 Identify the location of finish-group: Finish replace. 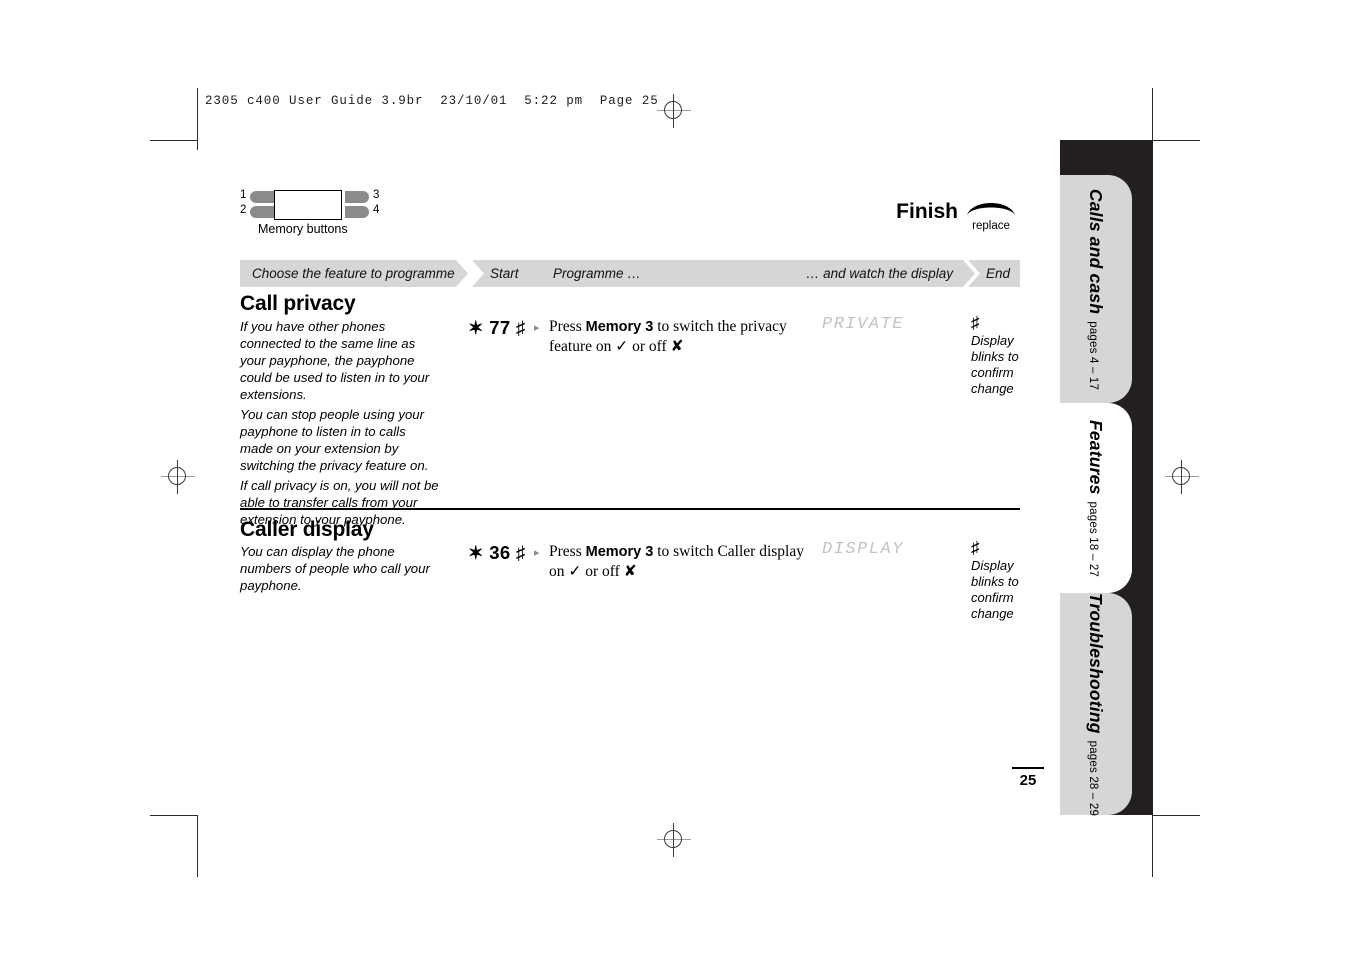
(950, 220).